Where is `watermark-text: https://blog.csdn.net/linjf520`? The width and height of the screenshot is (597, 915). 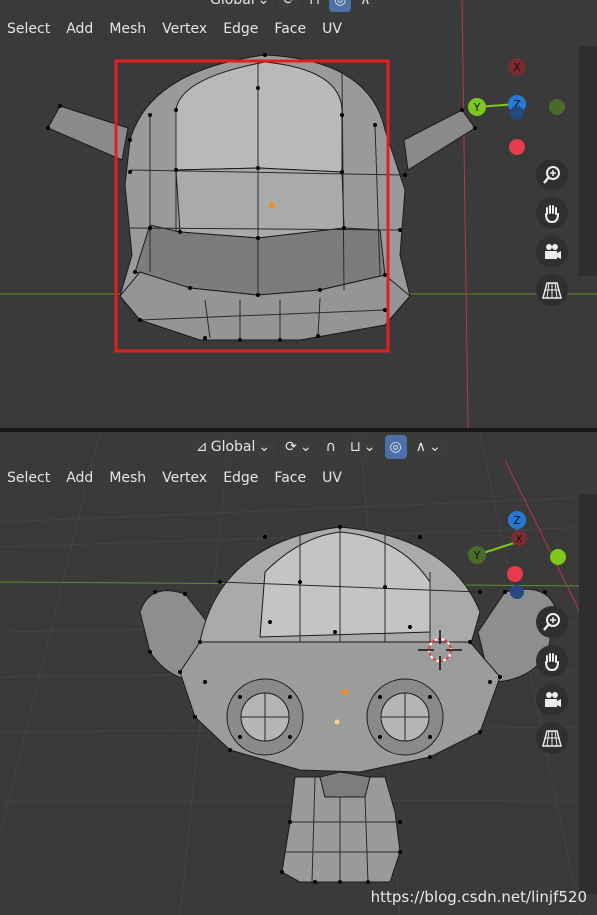 watermark-text: https://blog.csdn.net/linjf520 is located at coordinates (478, 897).